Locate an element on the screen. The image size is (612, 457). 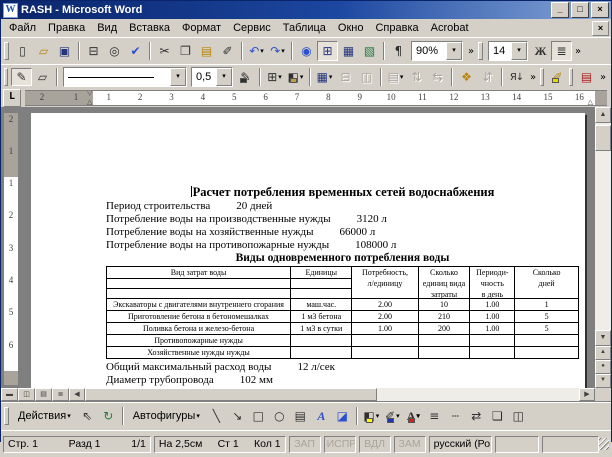
redo-button: ↷ ▾ is located at coordinates (277, 51).